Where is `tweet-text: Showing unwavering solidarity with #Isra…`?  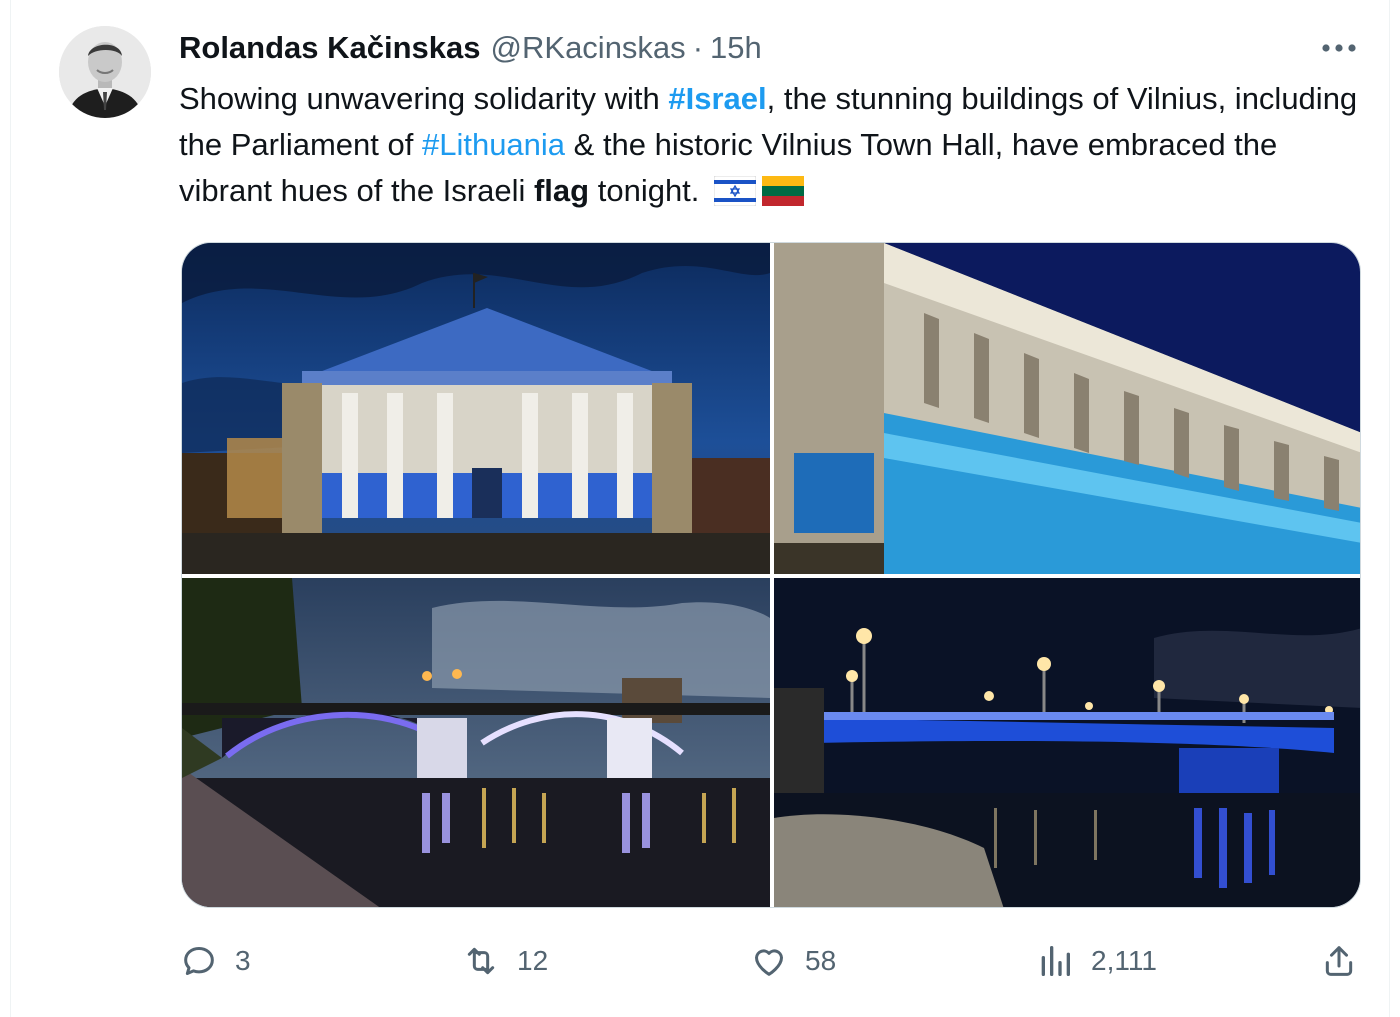 tweet-text: Showing unwavering solidarity with #Isra… is located at coordinates (769, 145).